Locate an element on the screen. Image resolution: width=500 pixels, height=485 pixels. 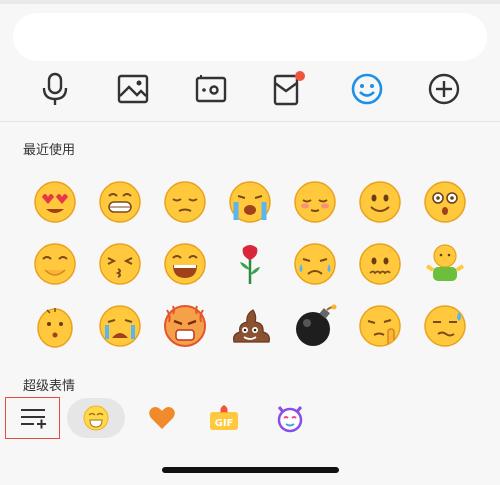
voice-button is located at coordinates (55, 89).